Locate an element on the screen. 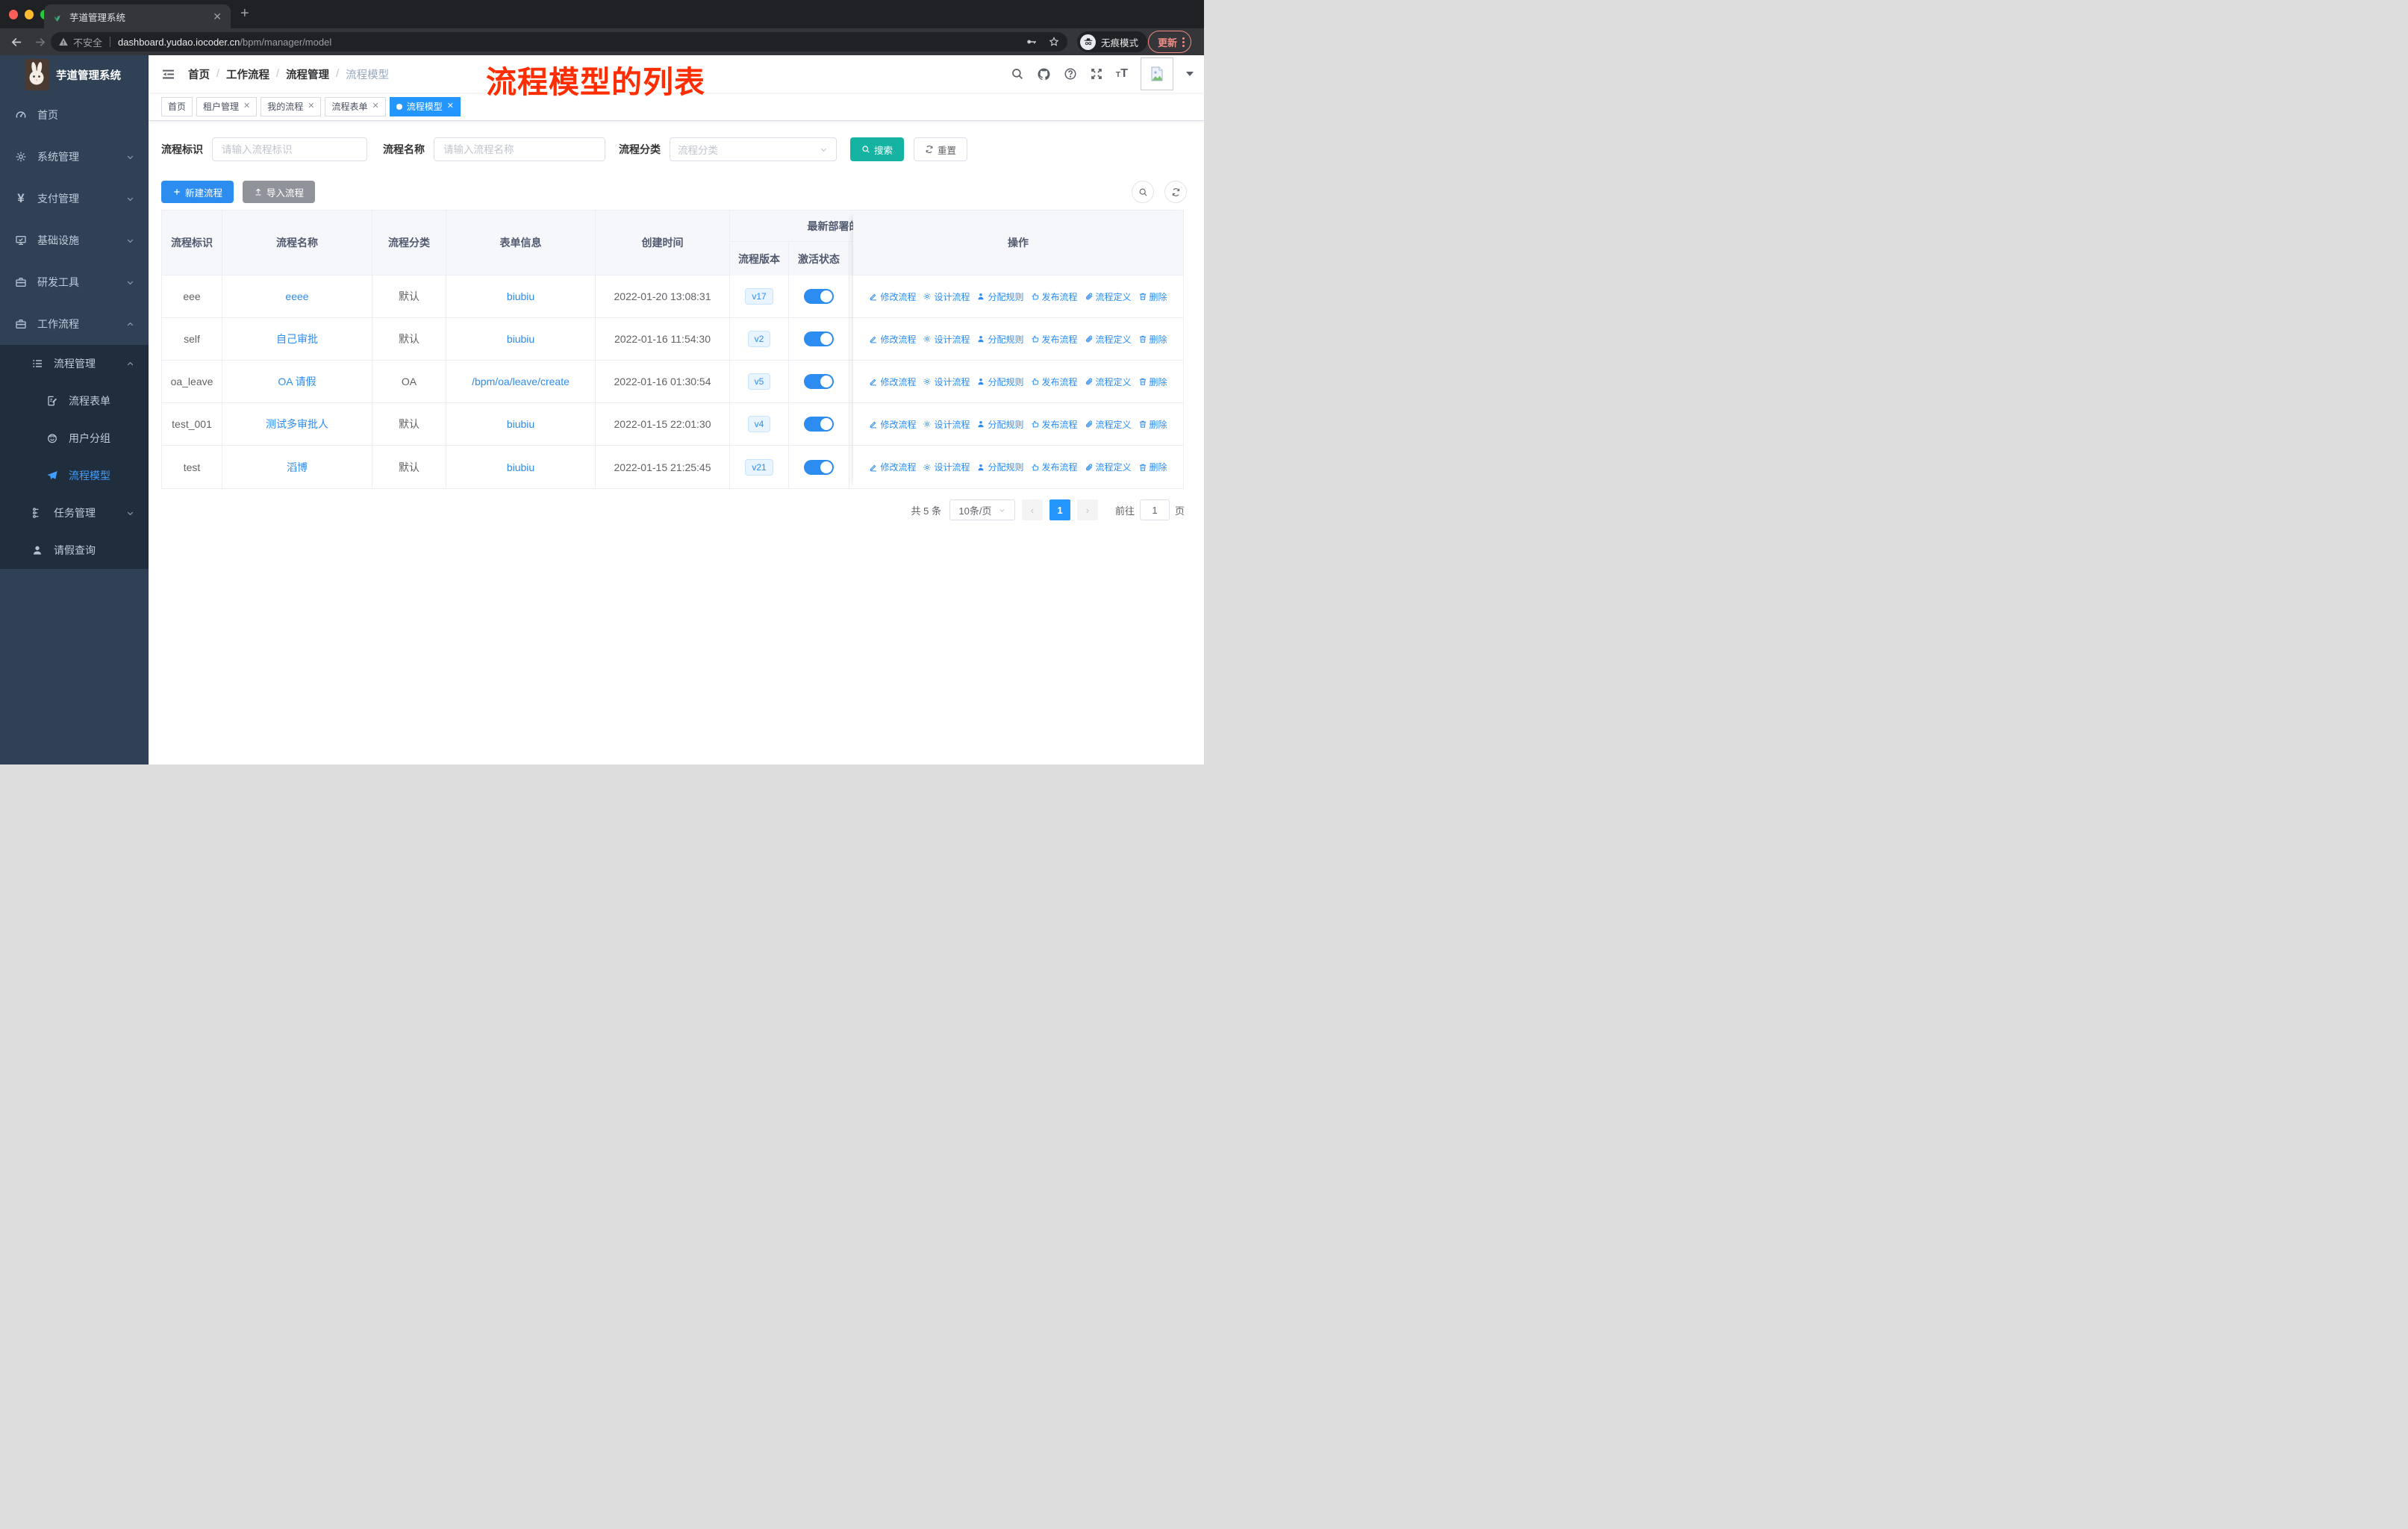 This screenshot has height=1529, width=2408. process-name-link: eeee is located at coordinates (296, 296).